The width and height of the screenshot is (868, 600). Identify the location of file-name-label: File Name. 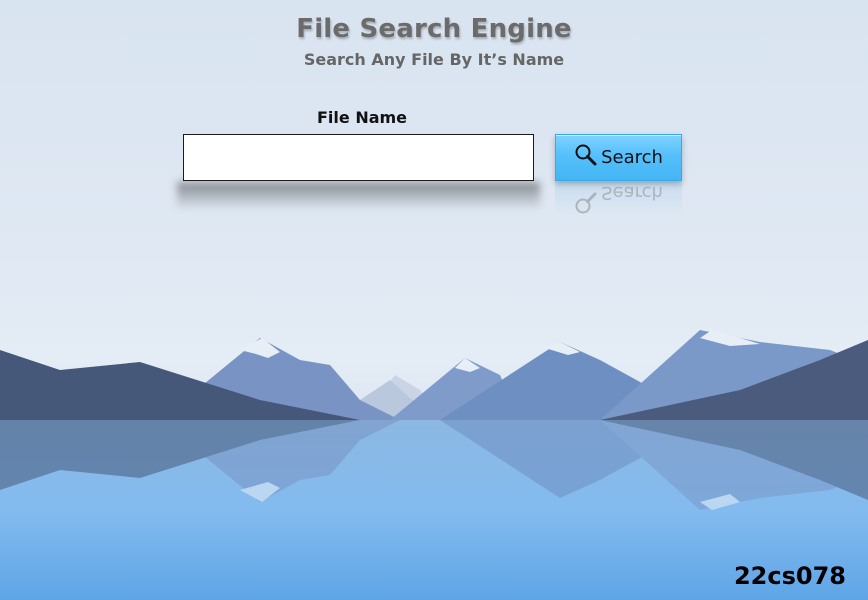
(362, 117).